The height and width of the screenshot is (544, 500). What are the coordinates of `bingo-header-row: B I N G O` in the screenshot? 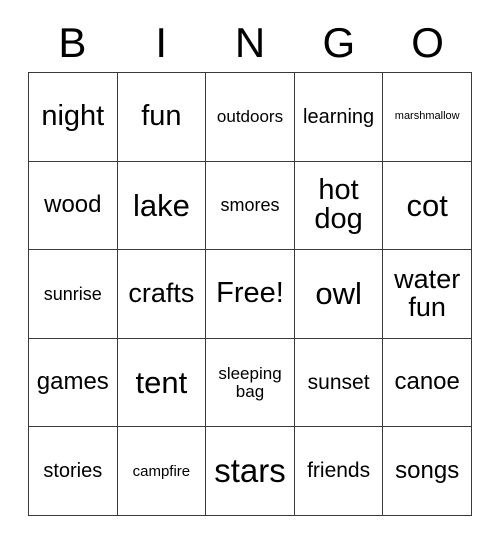 It's located at (250, 43).